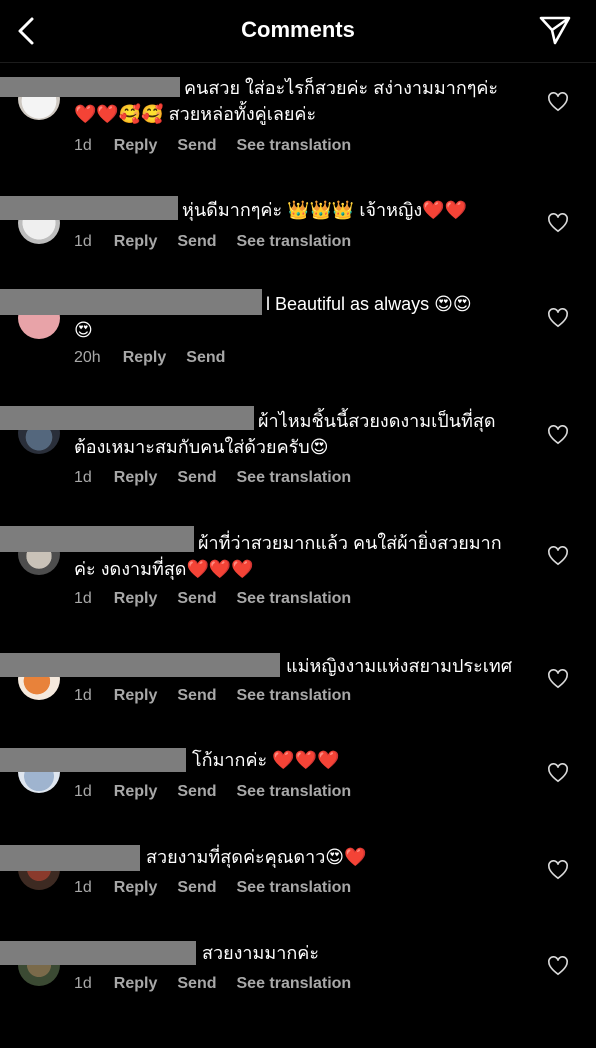 Image resolution: width=596 pixels, height=1048 pixels. I want to click on comment-text: แม่หญิงงามแห่งสยามประเทศ, so click(399, 666).